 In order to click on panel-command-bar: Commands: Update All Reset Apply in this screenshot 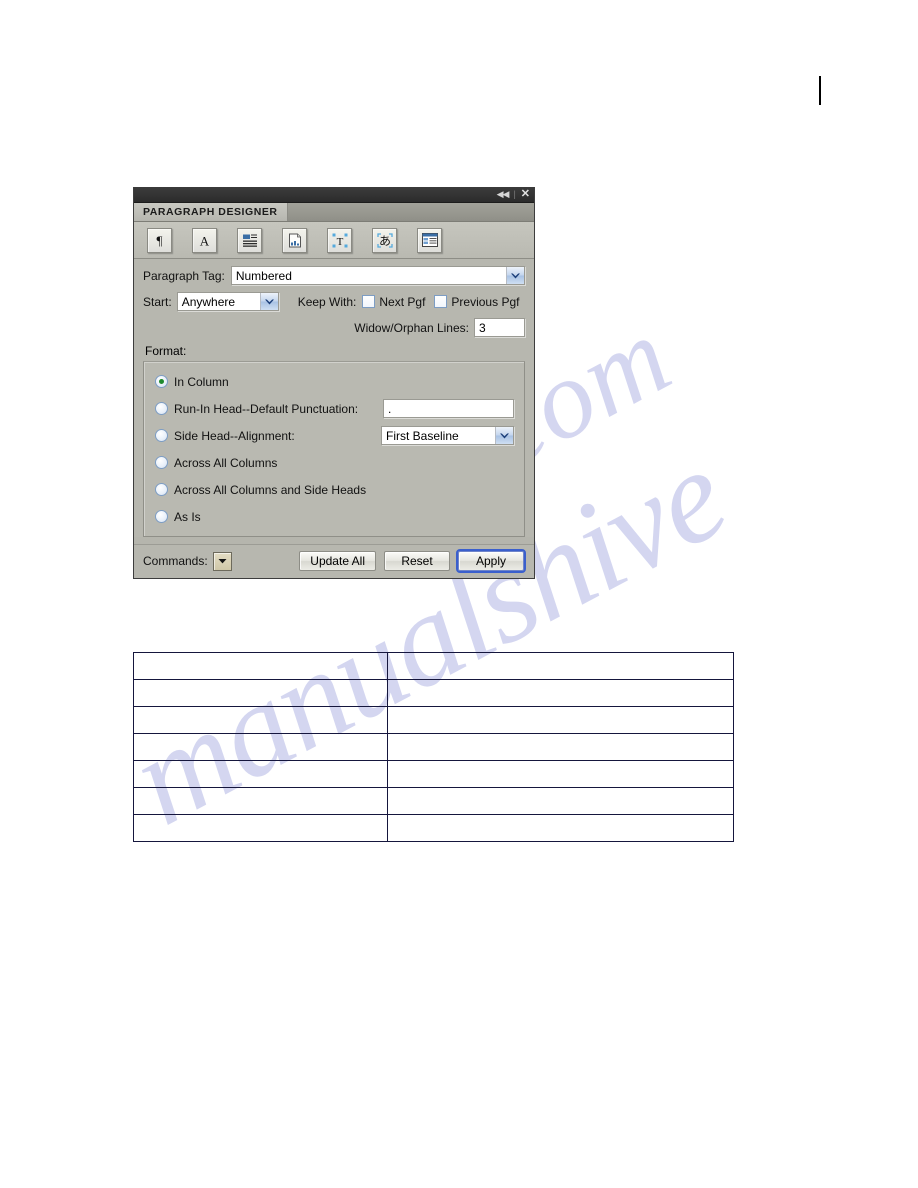, I will do `click(334, 561)`.